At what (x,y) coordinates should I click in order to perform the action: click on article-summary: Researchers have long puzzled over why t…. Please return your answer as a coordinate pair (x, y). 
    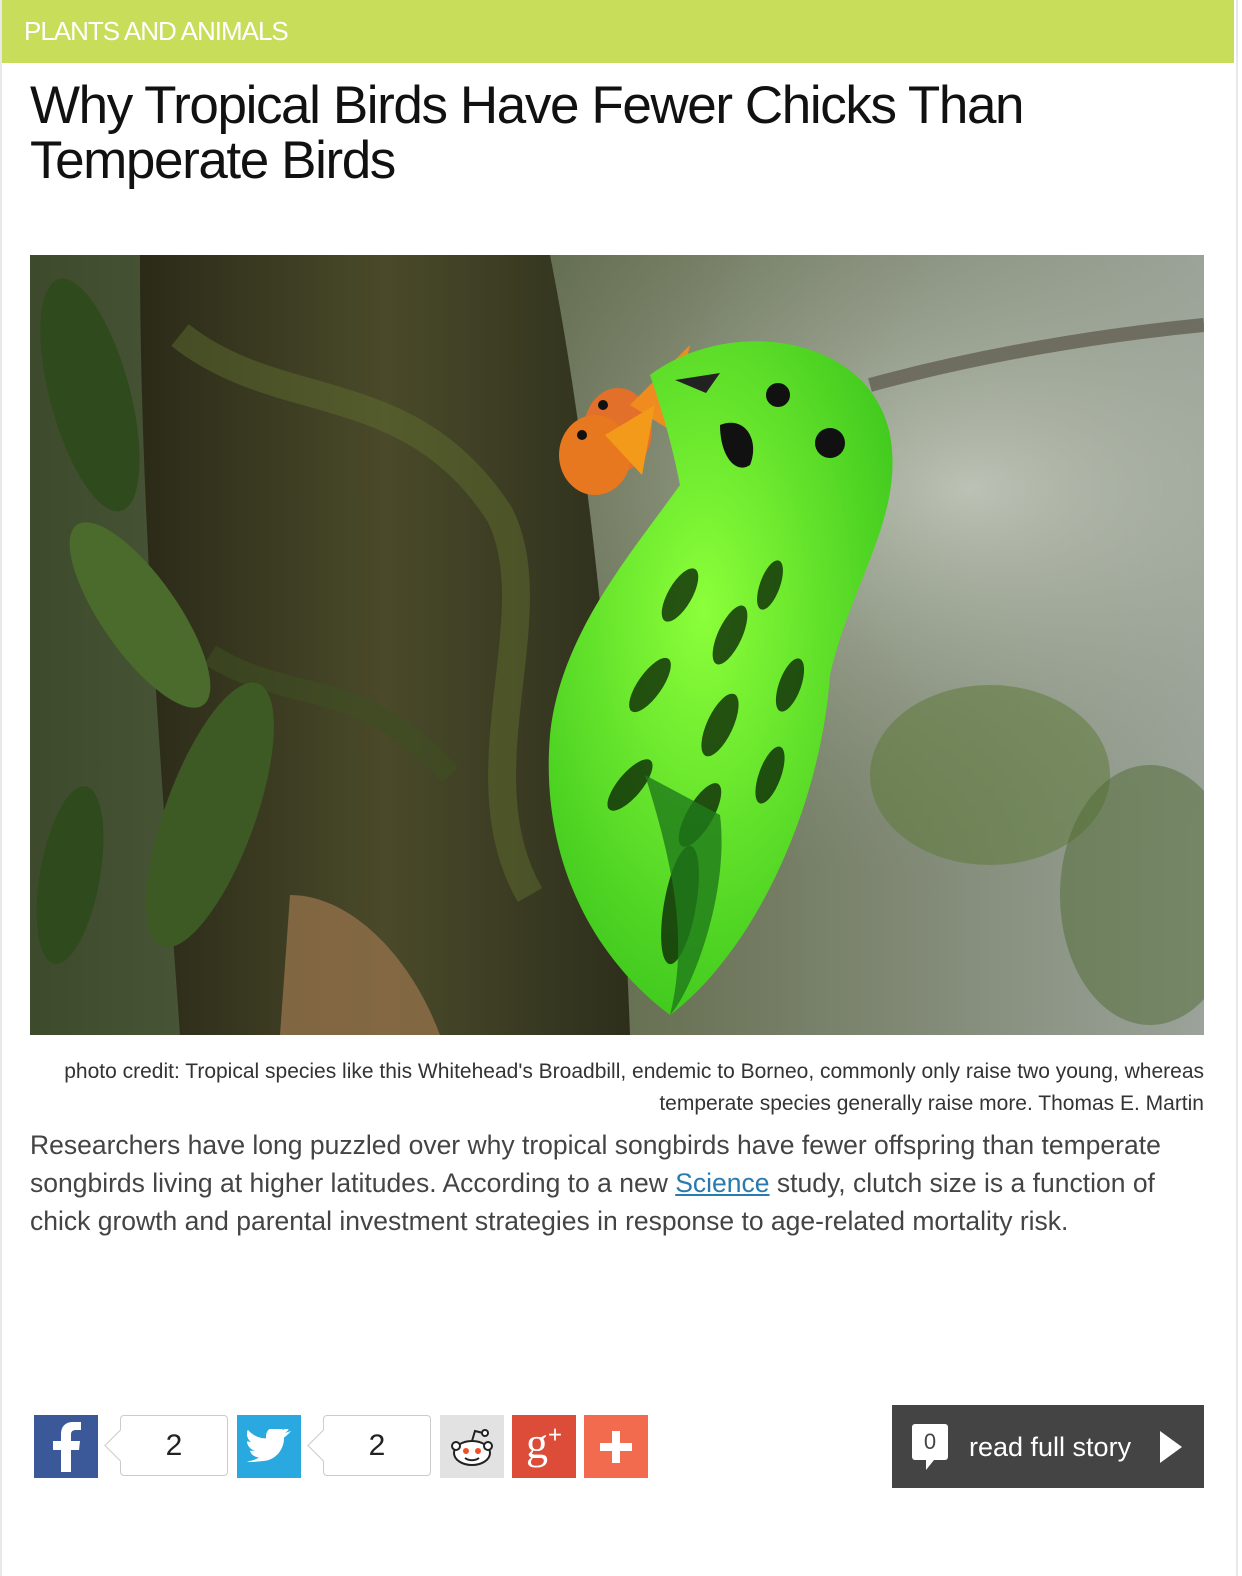
    Looking at the image, I should click on (615, 1183).